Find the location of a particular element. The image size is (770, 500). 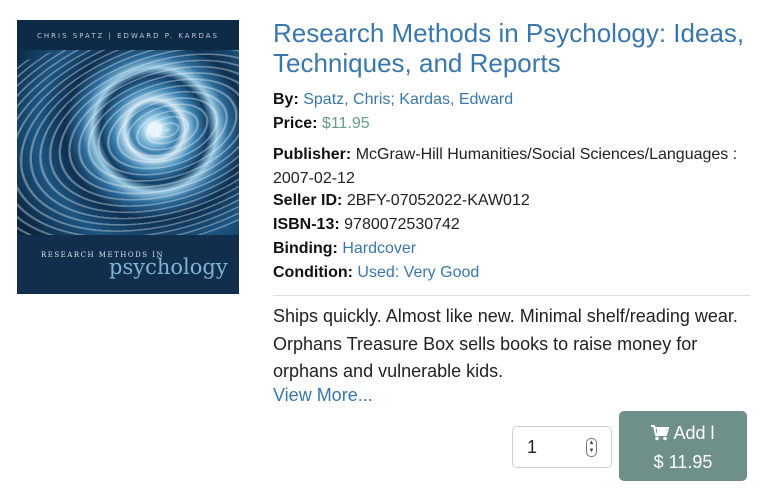

price-field: Price: $11.95 is located at coordinates (321, 124).